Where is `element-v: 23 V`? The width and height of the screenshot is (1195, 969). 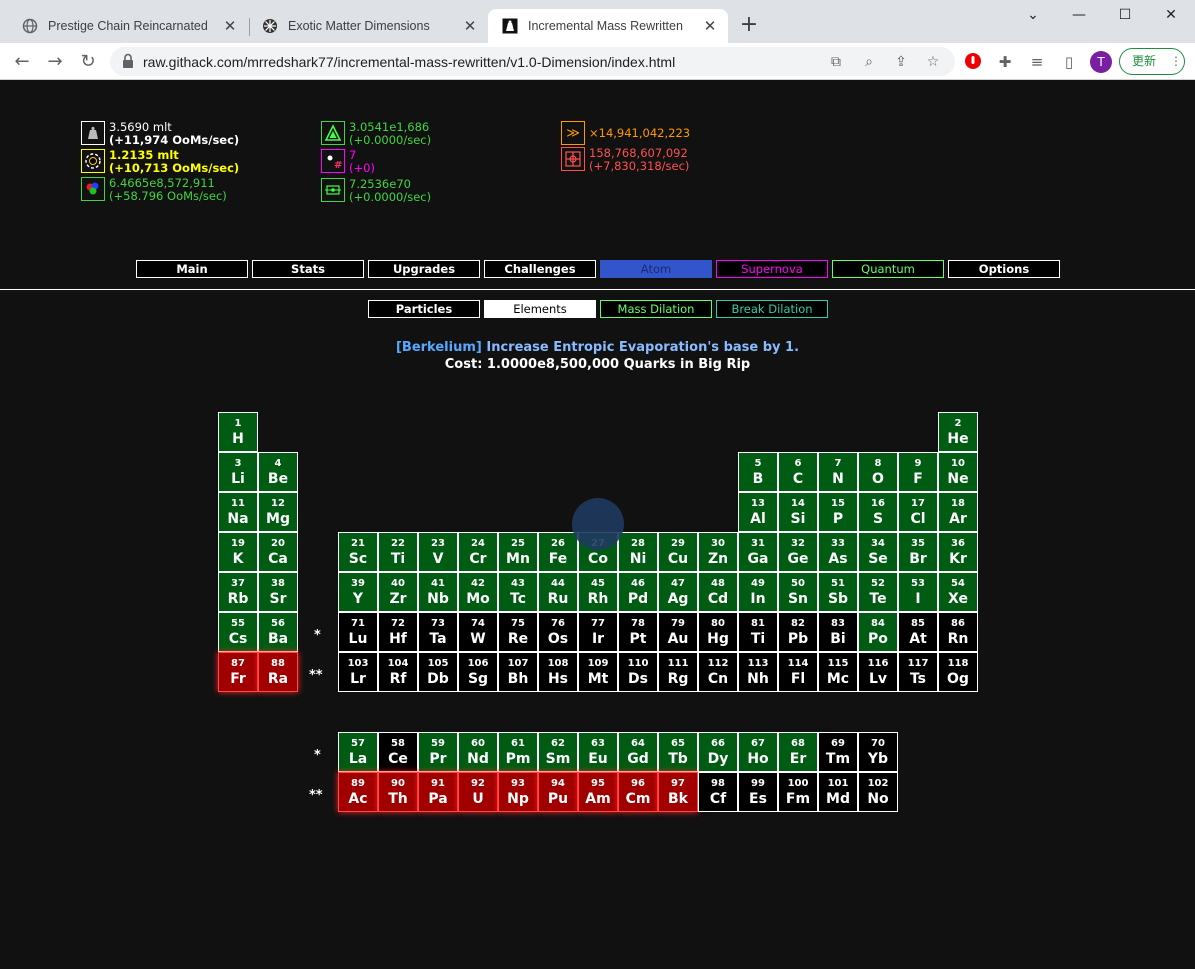
element-v: 23 V is located at coordinates (438, 552).